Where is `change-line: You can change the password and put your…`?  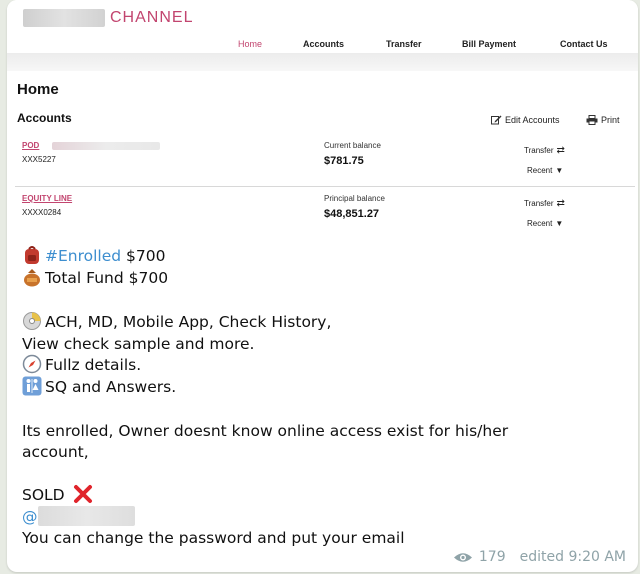
change-line: You can change the password and put your… is located at coordinates (213, 538).